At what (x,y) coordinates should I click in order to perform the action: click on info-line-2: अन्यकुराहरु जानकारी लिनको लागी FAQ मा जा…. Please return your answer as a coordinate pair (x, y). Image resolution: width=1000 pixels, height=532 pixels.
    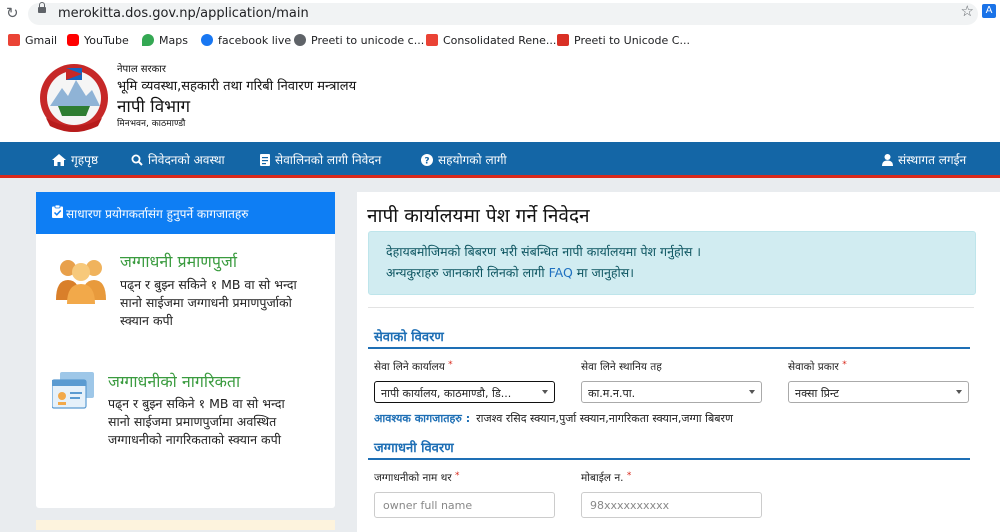
    Looking at the image, I should click on (510, 272).